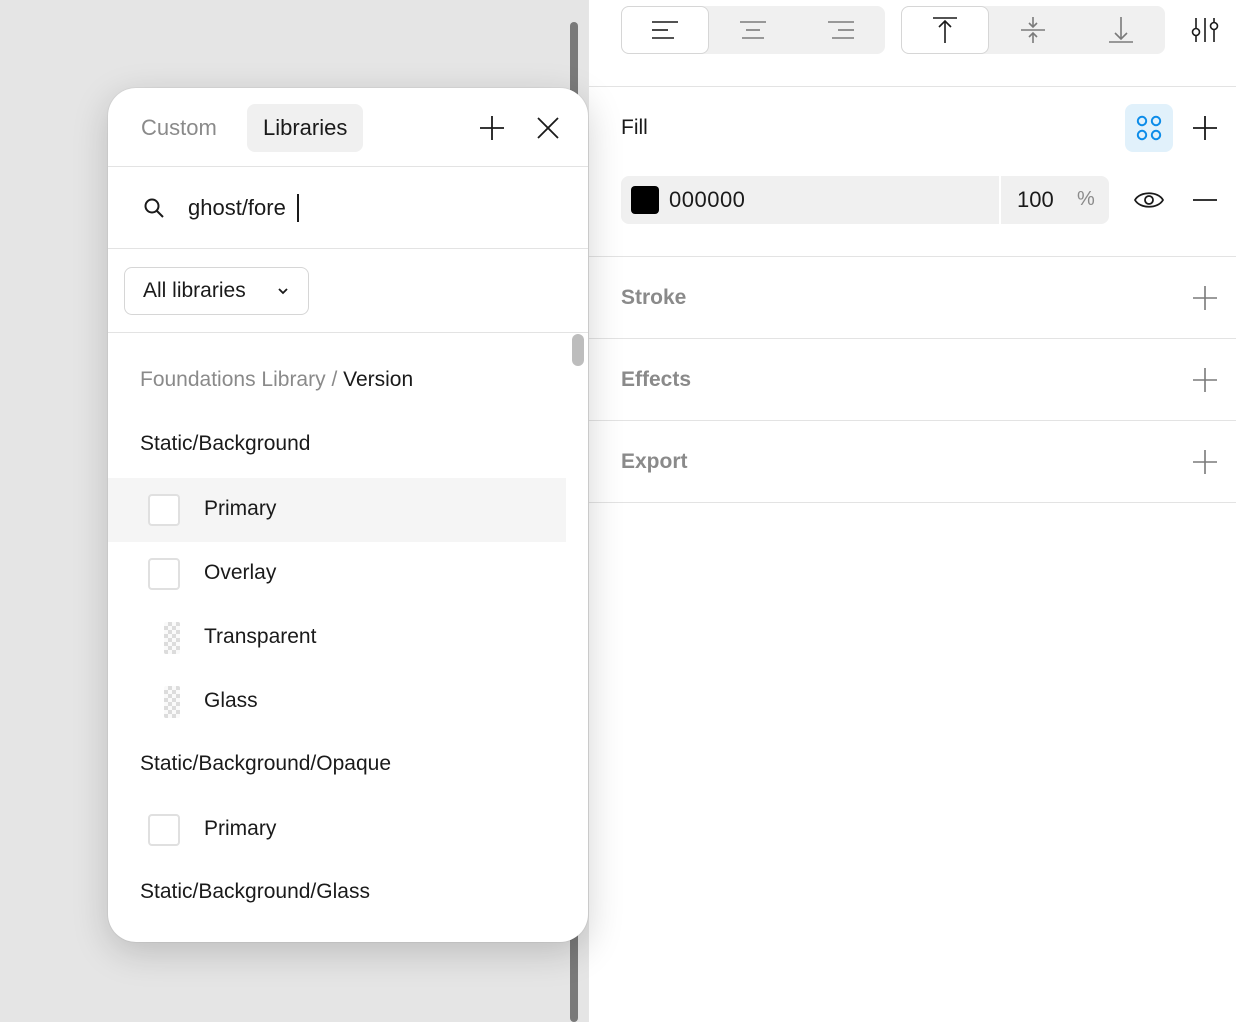 This screenshot has width=1236, height=1022. I want to click on style-item-overlay: Overlay, so click(337, 574).